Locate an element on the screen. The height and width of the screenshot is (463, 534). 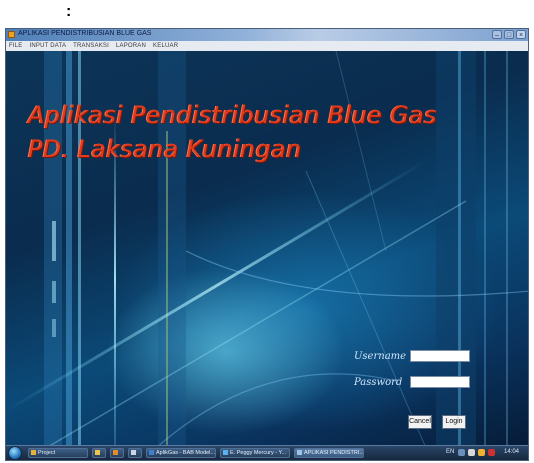
window-icon is located at coordinates (299, 452).